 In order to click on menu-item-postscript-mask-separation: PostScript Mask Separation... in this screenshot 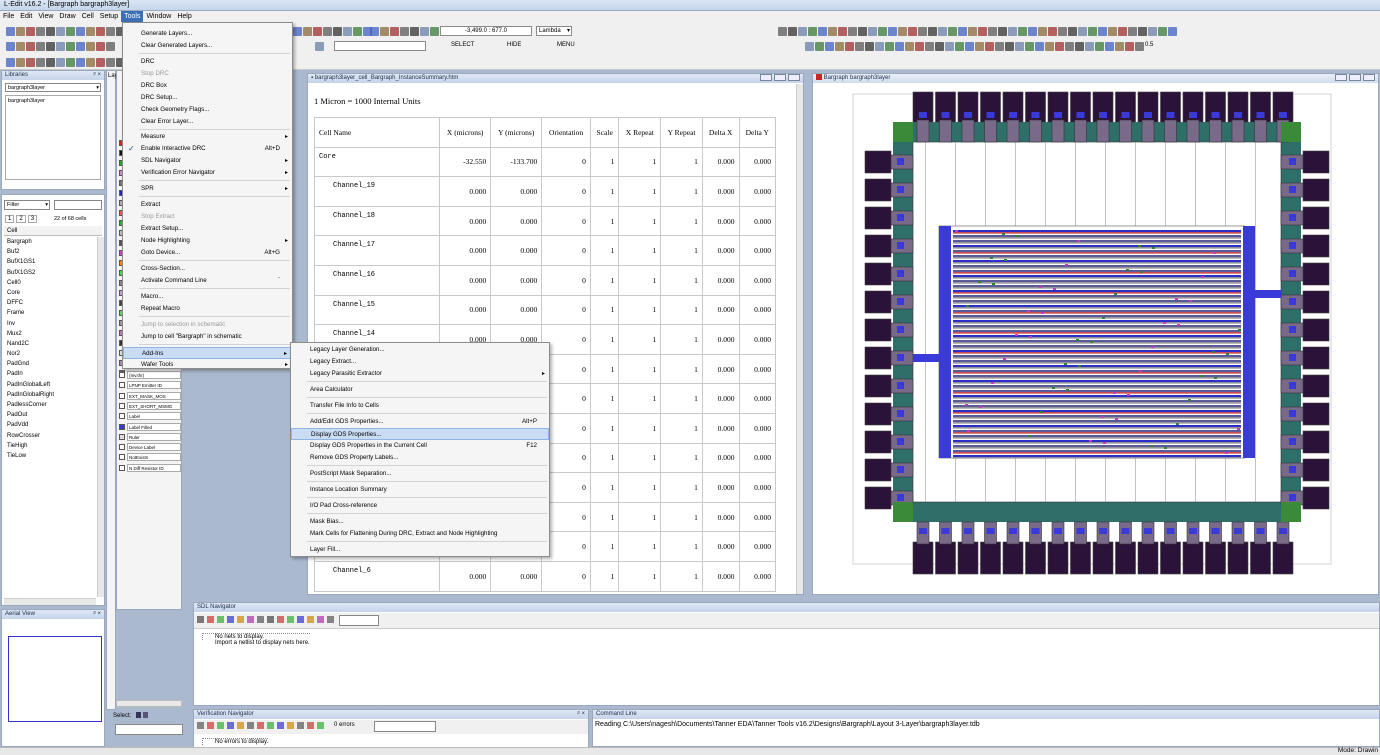, I will do `click(420, 474)`.